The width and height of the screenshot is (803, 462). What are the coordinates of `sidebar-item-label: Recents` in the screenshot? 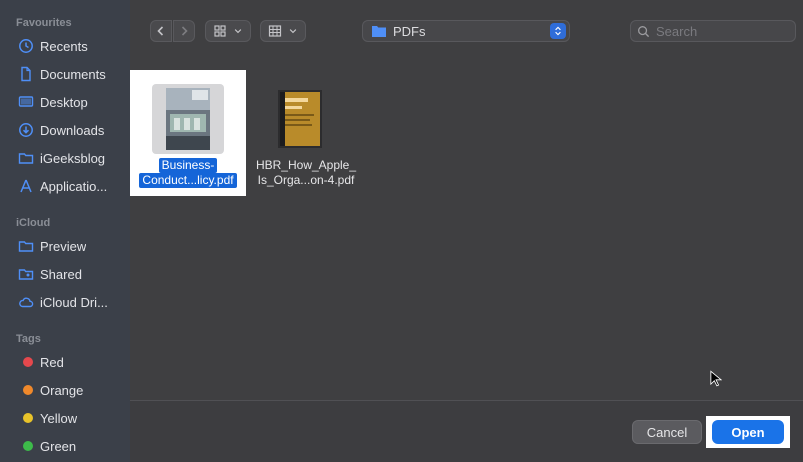 It's located at (64, 46).